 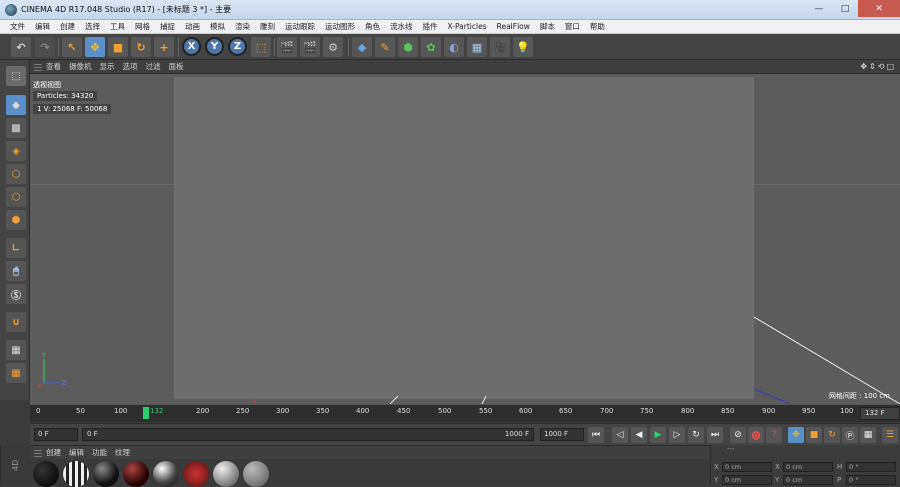 What do you see at coordinates (756, 435) in the screenshot?
I see `autokey-icon: ⓿` at bounding box center [756, 435].